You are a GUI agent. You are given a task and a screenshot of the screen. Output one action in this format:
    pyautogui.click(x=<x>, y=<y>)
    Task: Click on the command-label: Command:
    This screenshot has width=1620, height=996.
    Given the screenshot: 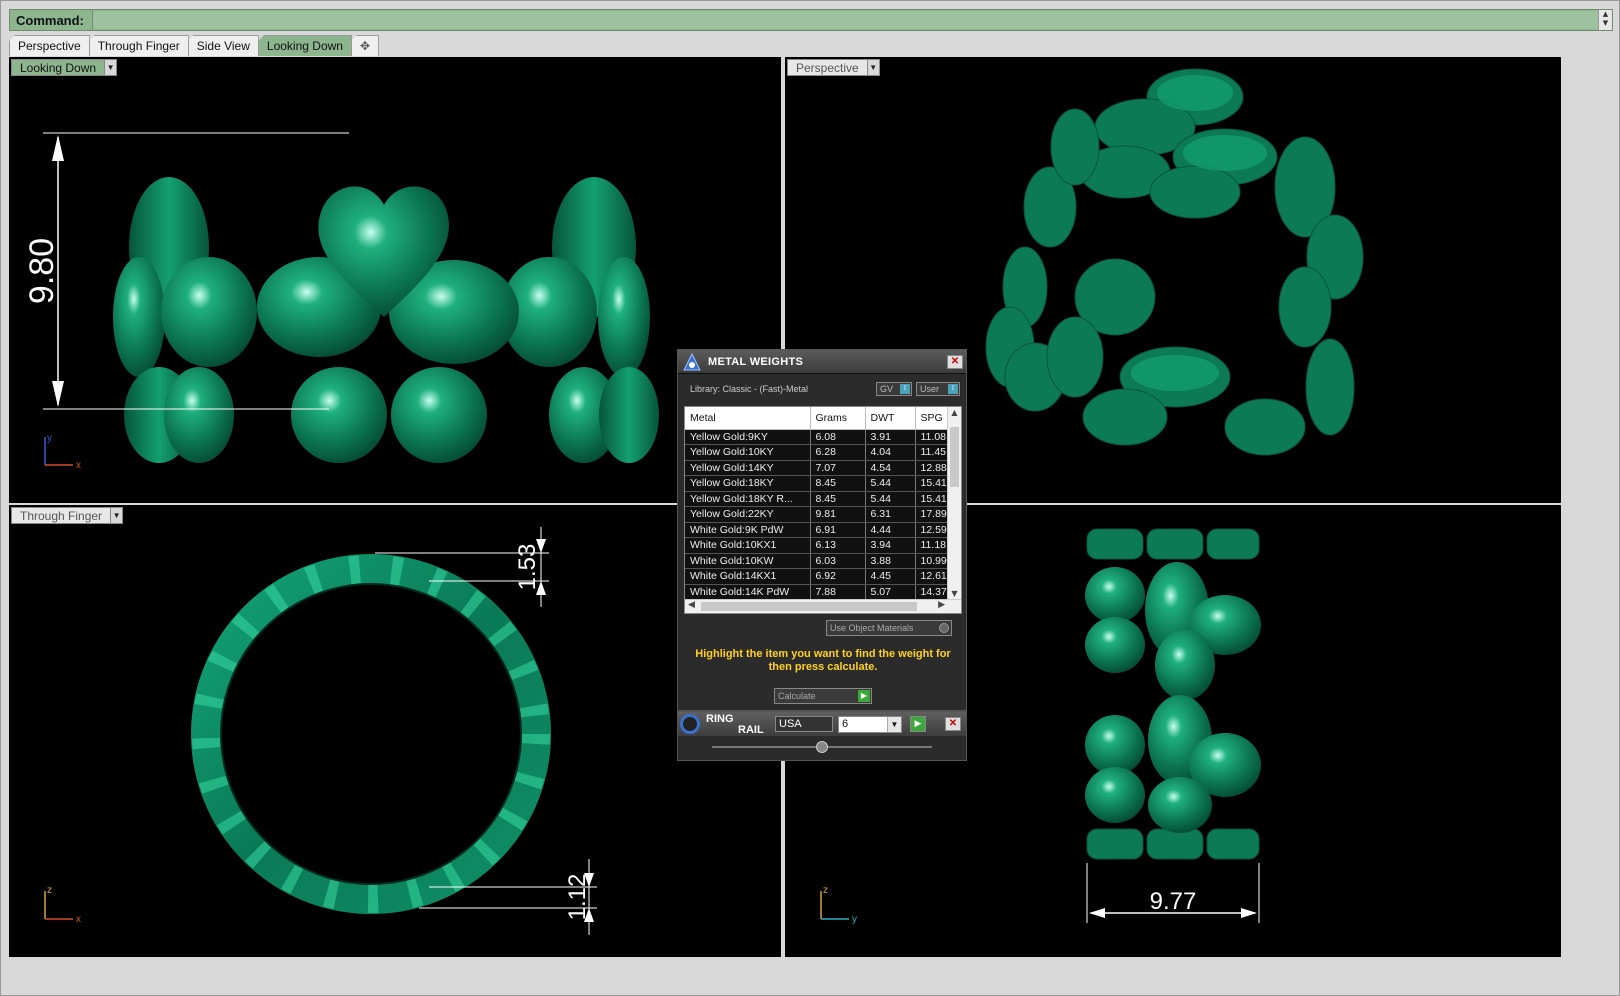 What is the action you would take?
    pyautogui.click(x=50, y=20)
    